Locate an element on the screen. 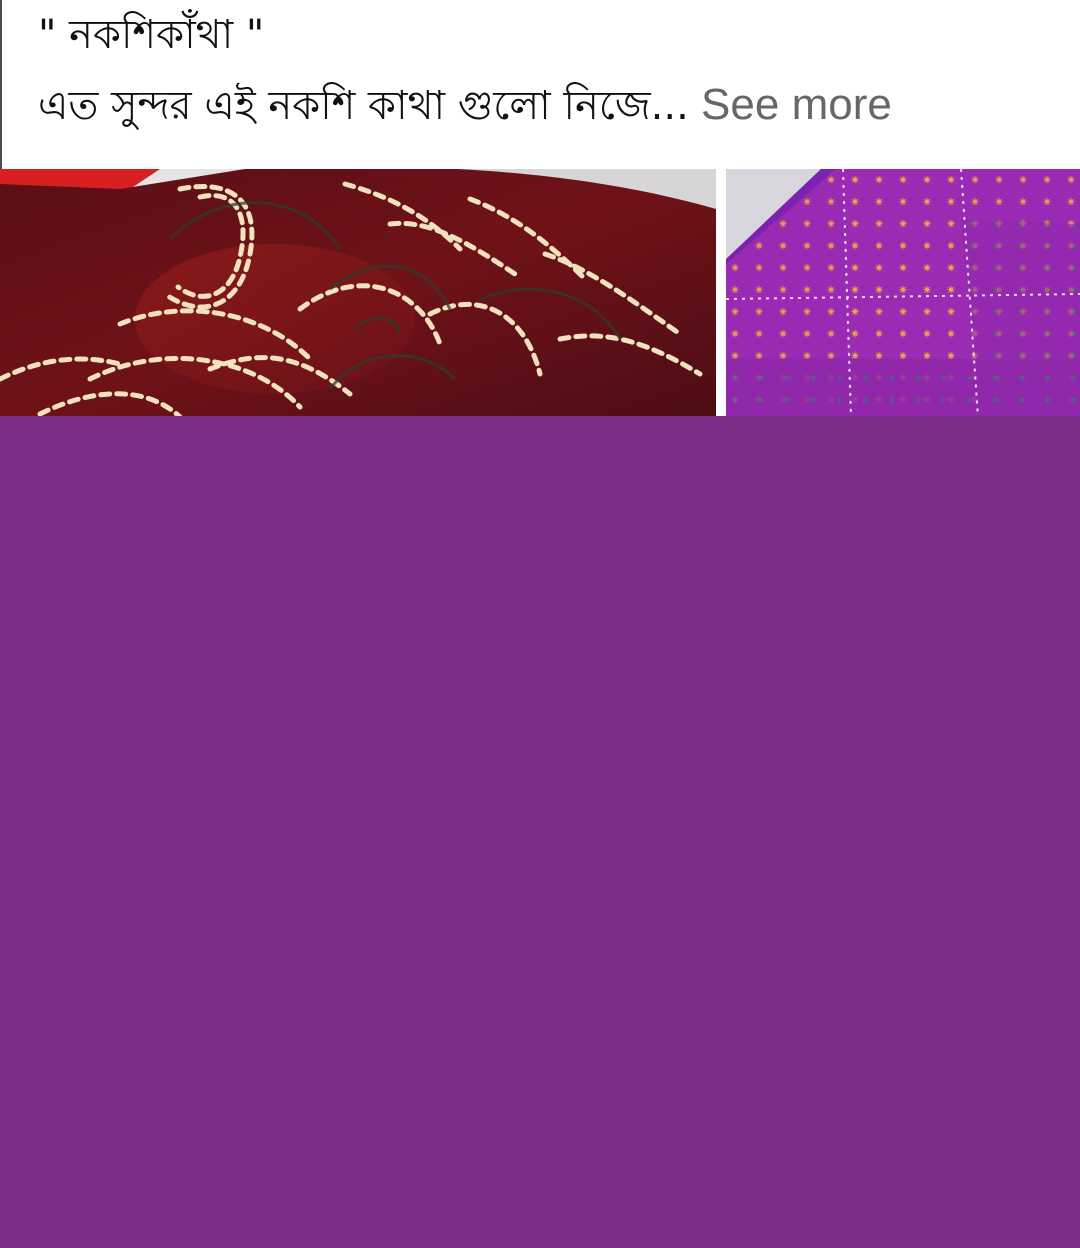 The height and width of the screenshot is (1248, 1080). maroon-quilt-image is located at coordinates (358, 293).